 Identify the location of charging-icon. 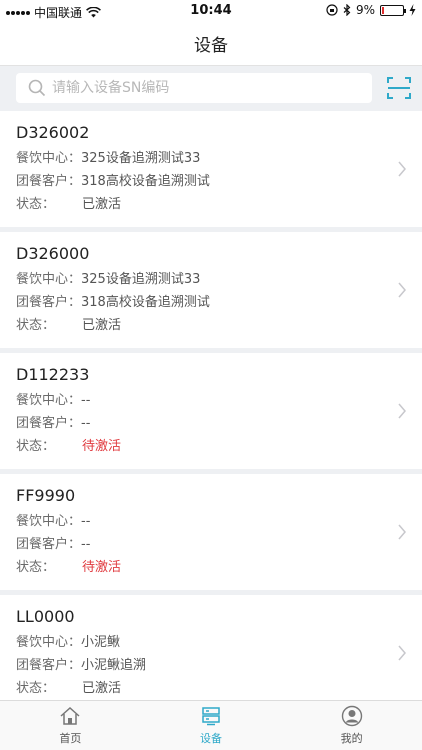
(412, 10).